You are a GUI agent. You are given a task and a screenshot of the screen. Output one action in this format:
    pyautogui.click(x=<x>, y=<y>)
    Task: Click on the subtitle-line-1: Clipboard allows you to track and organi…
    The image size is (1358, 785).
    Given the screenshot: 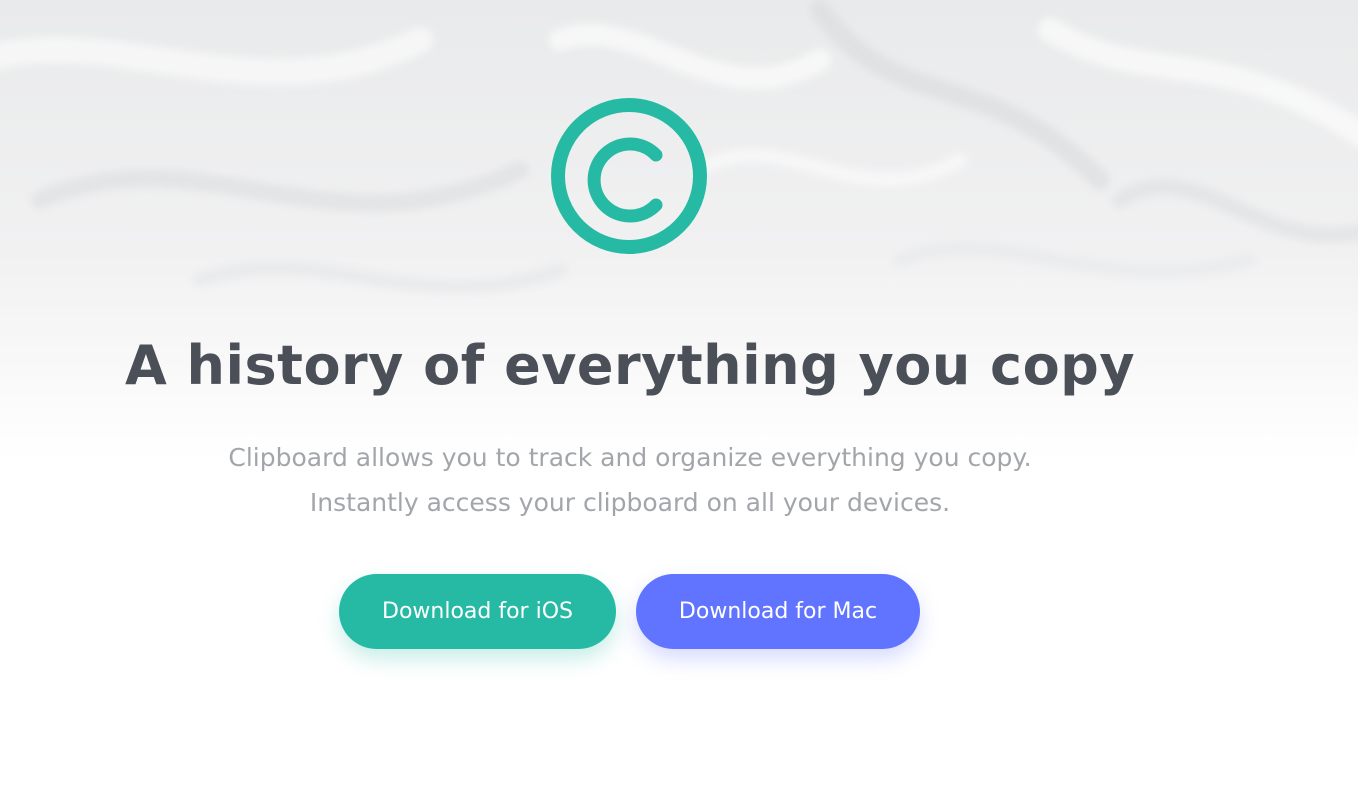 What is the action you would take?
    pyautogui.click(x=630, y=457)
    